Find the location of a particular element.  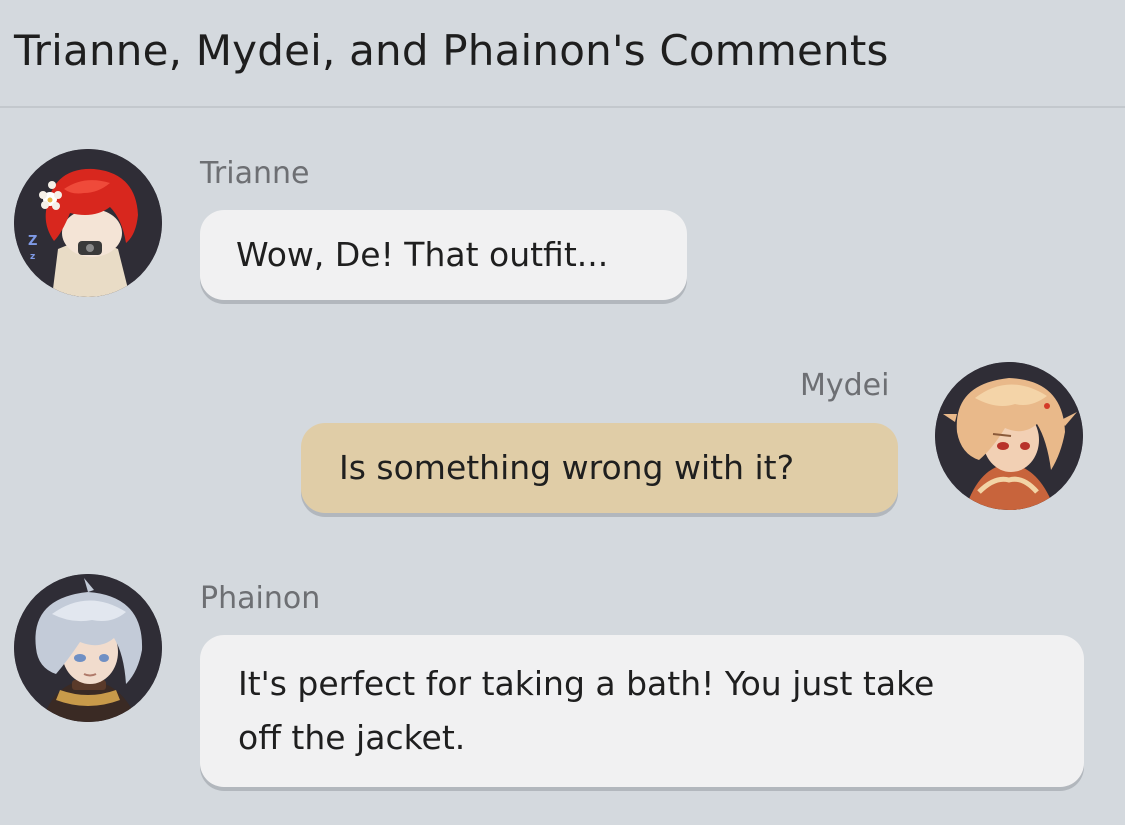

avatar-mydei is located at coordinates (1009, 436).